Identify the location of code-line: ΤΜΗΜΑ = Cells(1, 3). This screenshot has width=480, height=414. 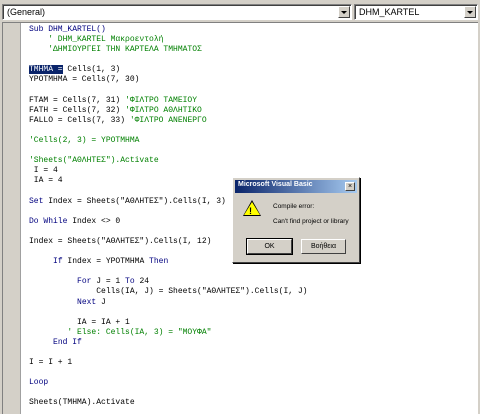
(168, 70).